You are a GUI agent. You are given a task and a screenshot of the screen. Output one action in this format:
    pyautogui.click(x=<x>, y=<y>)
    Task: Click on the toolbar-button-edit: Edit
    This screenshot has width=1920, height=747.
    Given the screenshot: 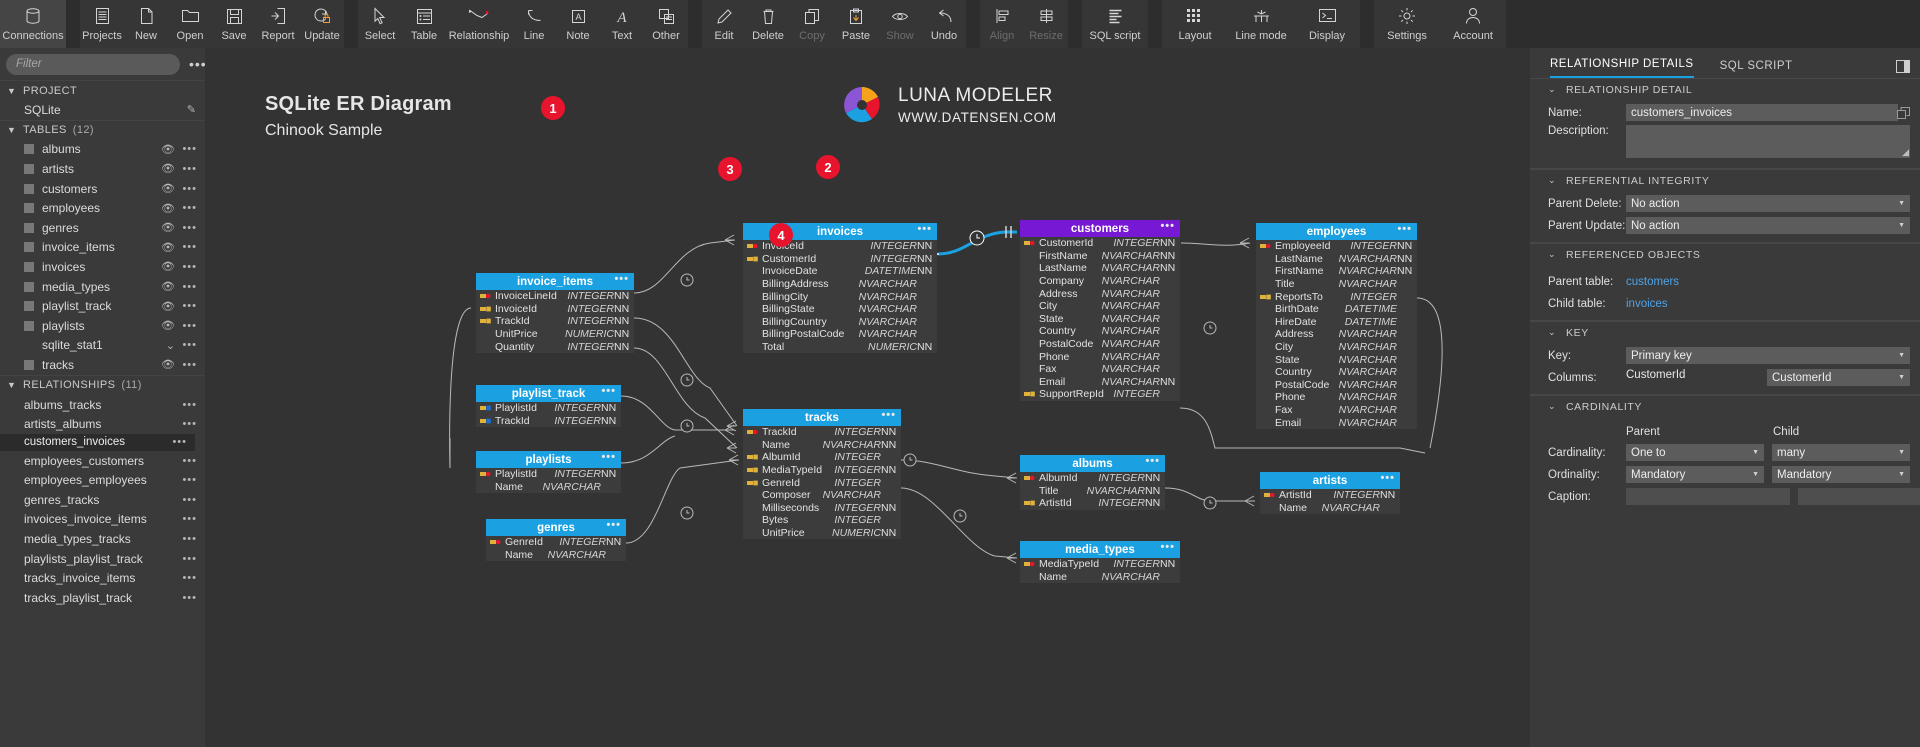 What is the action you would take?
    pyautogui.click(x=724, y=24)
    